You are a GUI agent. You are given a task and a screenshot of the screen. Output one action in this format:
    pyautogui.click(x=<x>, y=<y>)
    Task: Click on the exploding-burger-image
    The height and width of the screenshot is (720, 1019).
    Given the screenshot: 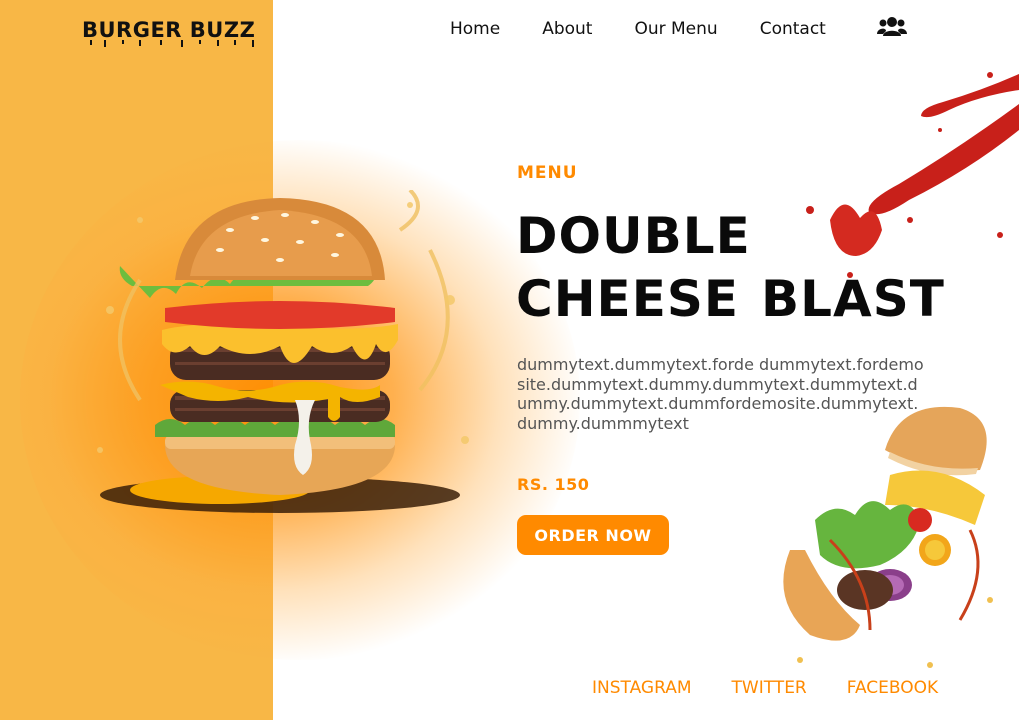 What is the action you would take?
    pyautogui.click(x=888, y=537)
    